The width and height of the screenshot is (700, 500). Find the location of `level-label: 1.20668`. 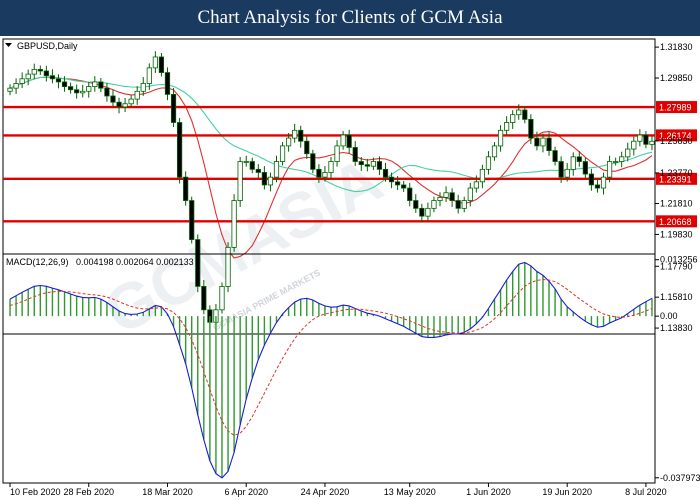

level-label: 1.20668 is located at coordinates (675, 222).